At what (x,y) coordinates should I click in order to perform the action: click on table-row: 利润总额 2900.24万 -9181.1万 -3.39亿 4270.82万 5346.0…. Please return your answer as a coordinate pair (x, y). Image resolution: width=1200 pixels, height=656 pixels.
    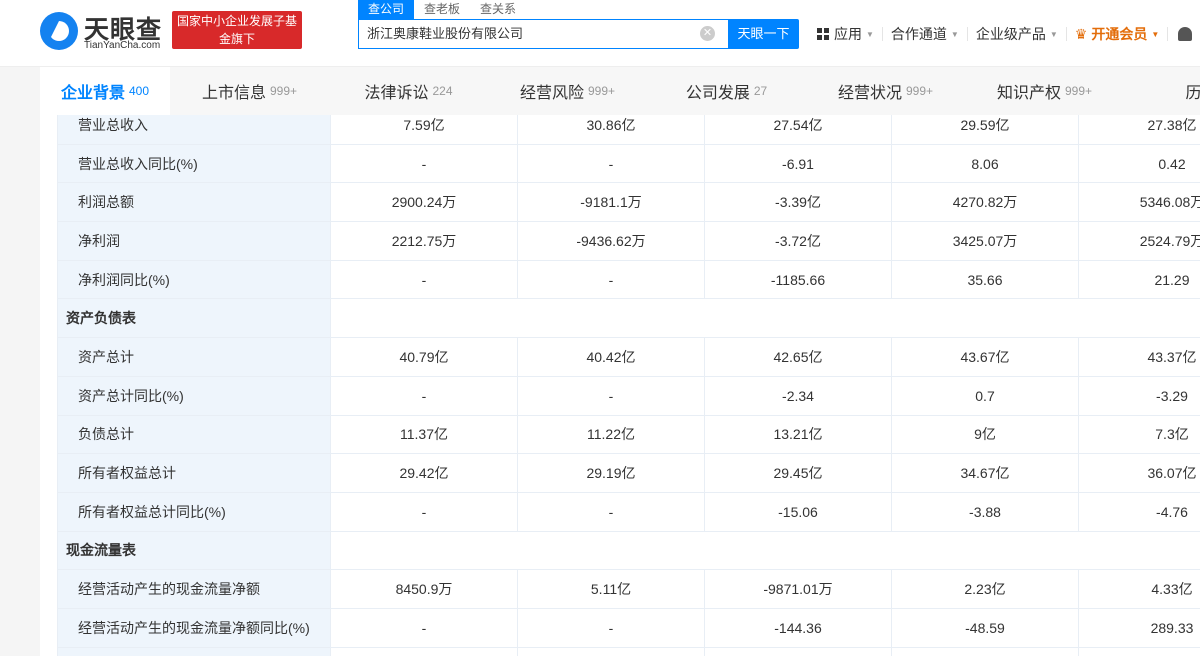
    Looking at the image, I should click on (628, 202).